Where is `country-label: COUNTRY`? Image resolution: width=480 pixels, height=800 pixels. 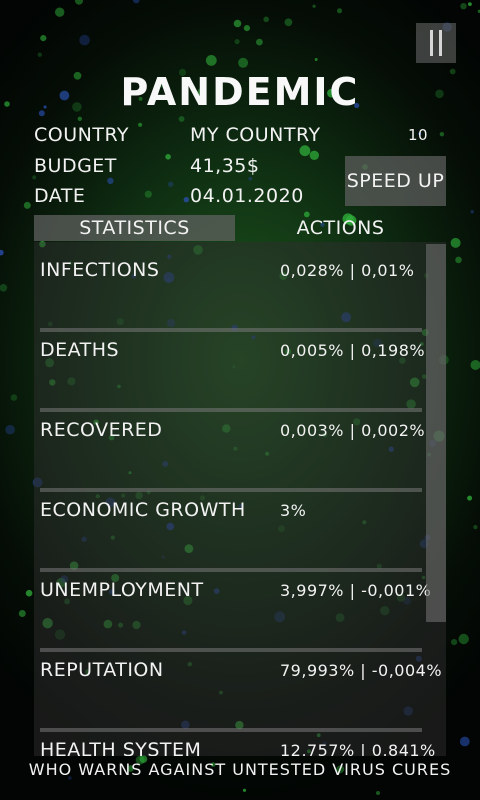 country-label: COUNTRY is located at coordinates (82, 135).